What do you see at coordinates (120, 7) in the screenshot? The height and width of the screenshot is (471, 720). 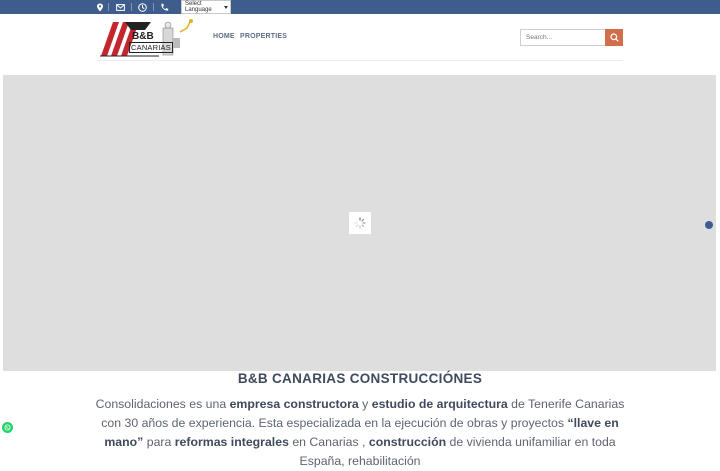 I see `envelope-icon` at bounding box center [120, 7].